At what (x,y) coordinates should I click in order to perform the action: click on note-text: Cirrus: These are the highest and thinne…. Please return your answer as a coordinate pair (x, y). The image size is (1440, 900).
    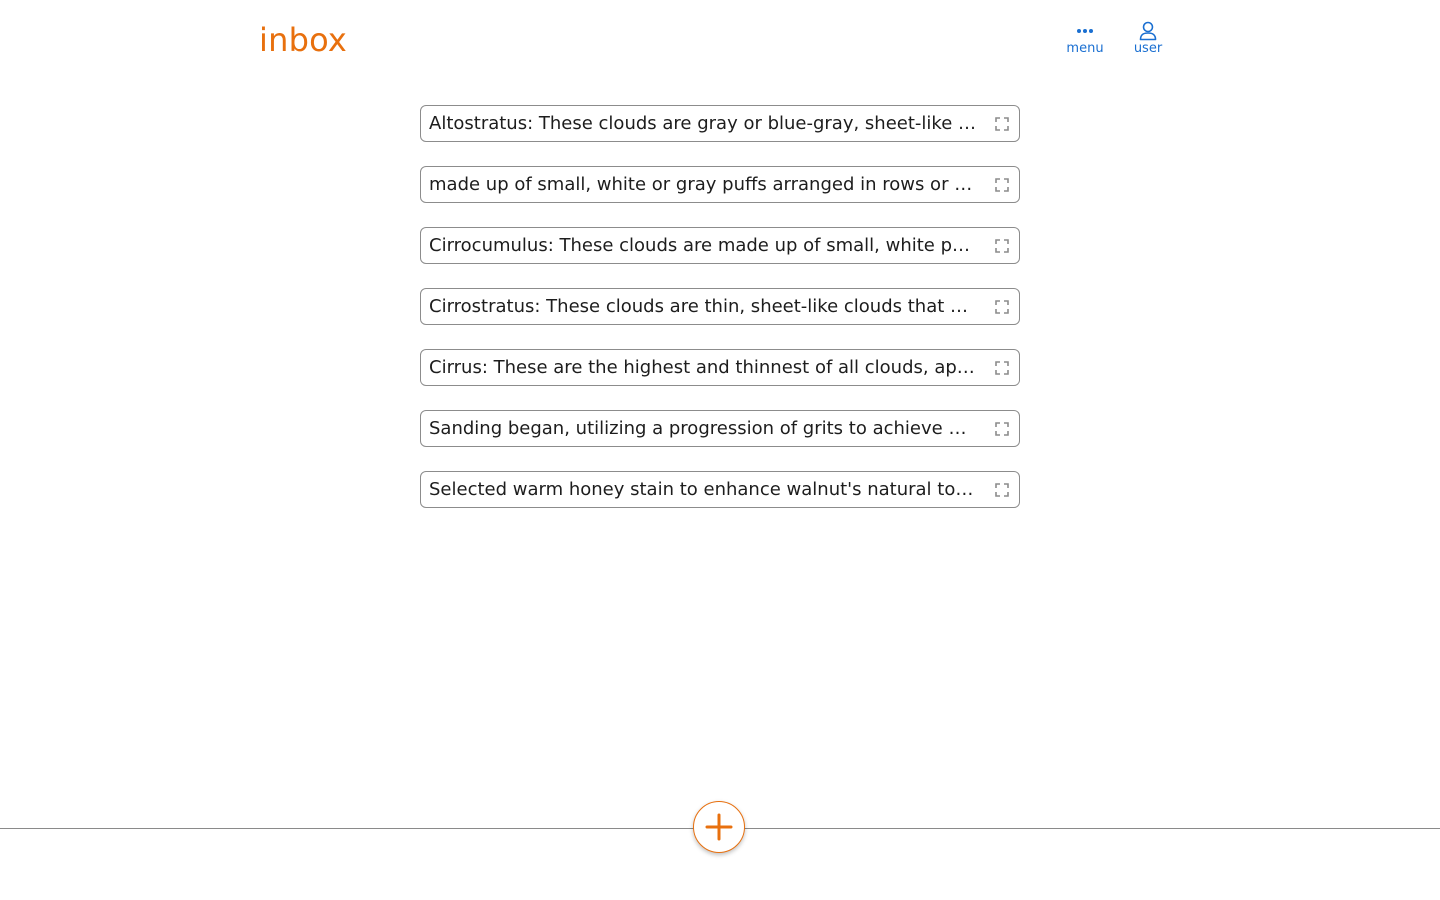
    Looking at the image, I should click on (703, 367).